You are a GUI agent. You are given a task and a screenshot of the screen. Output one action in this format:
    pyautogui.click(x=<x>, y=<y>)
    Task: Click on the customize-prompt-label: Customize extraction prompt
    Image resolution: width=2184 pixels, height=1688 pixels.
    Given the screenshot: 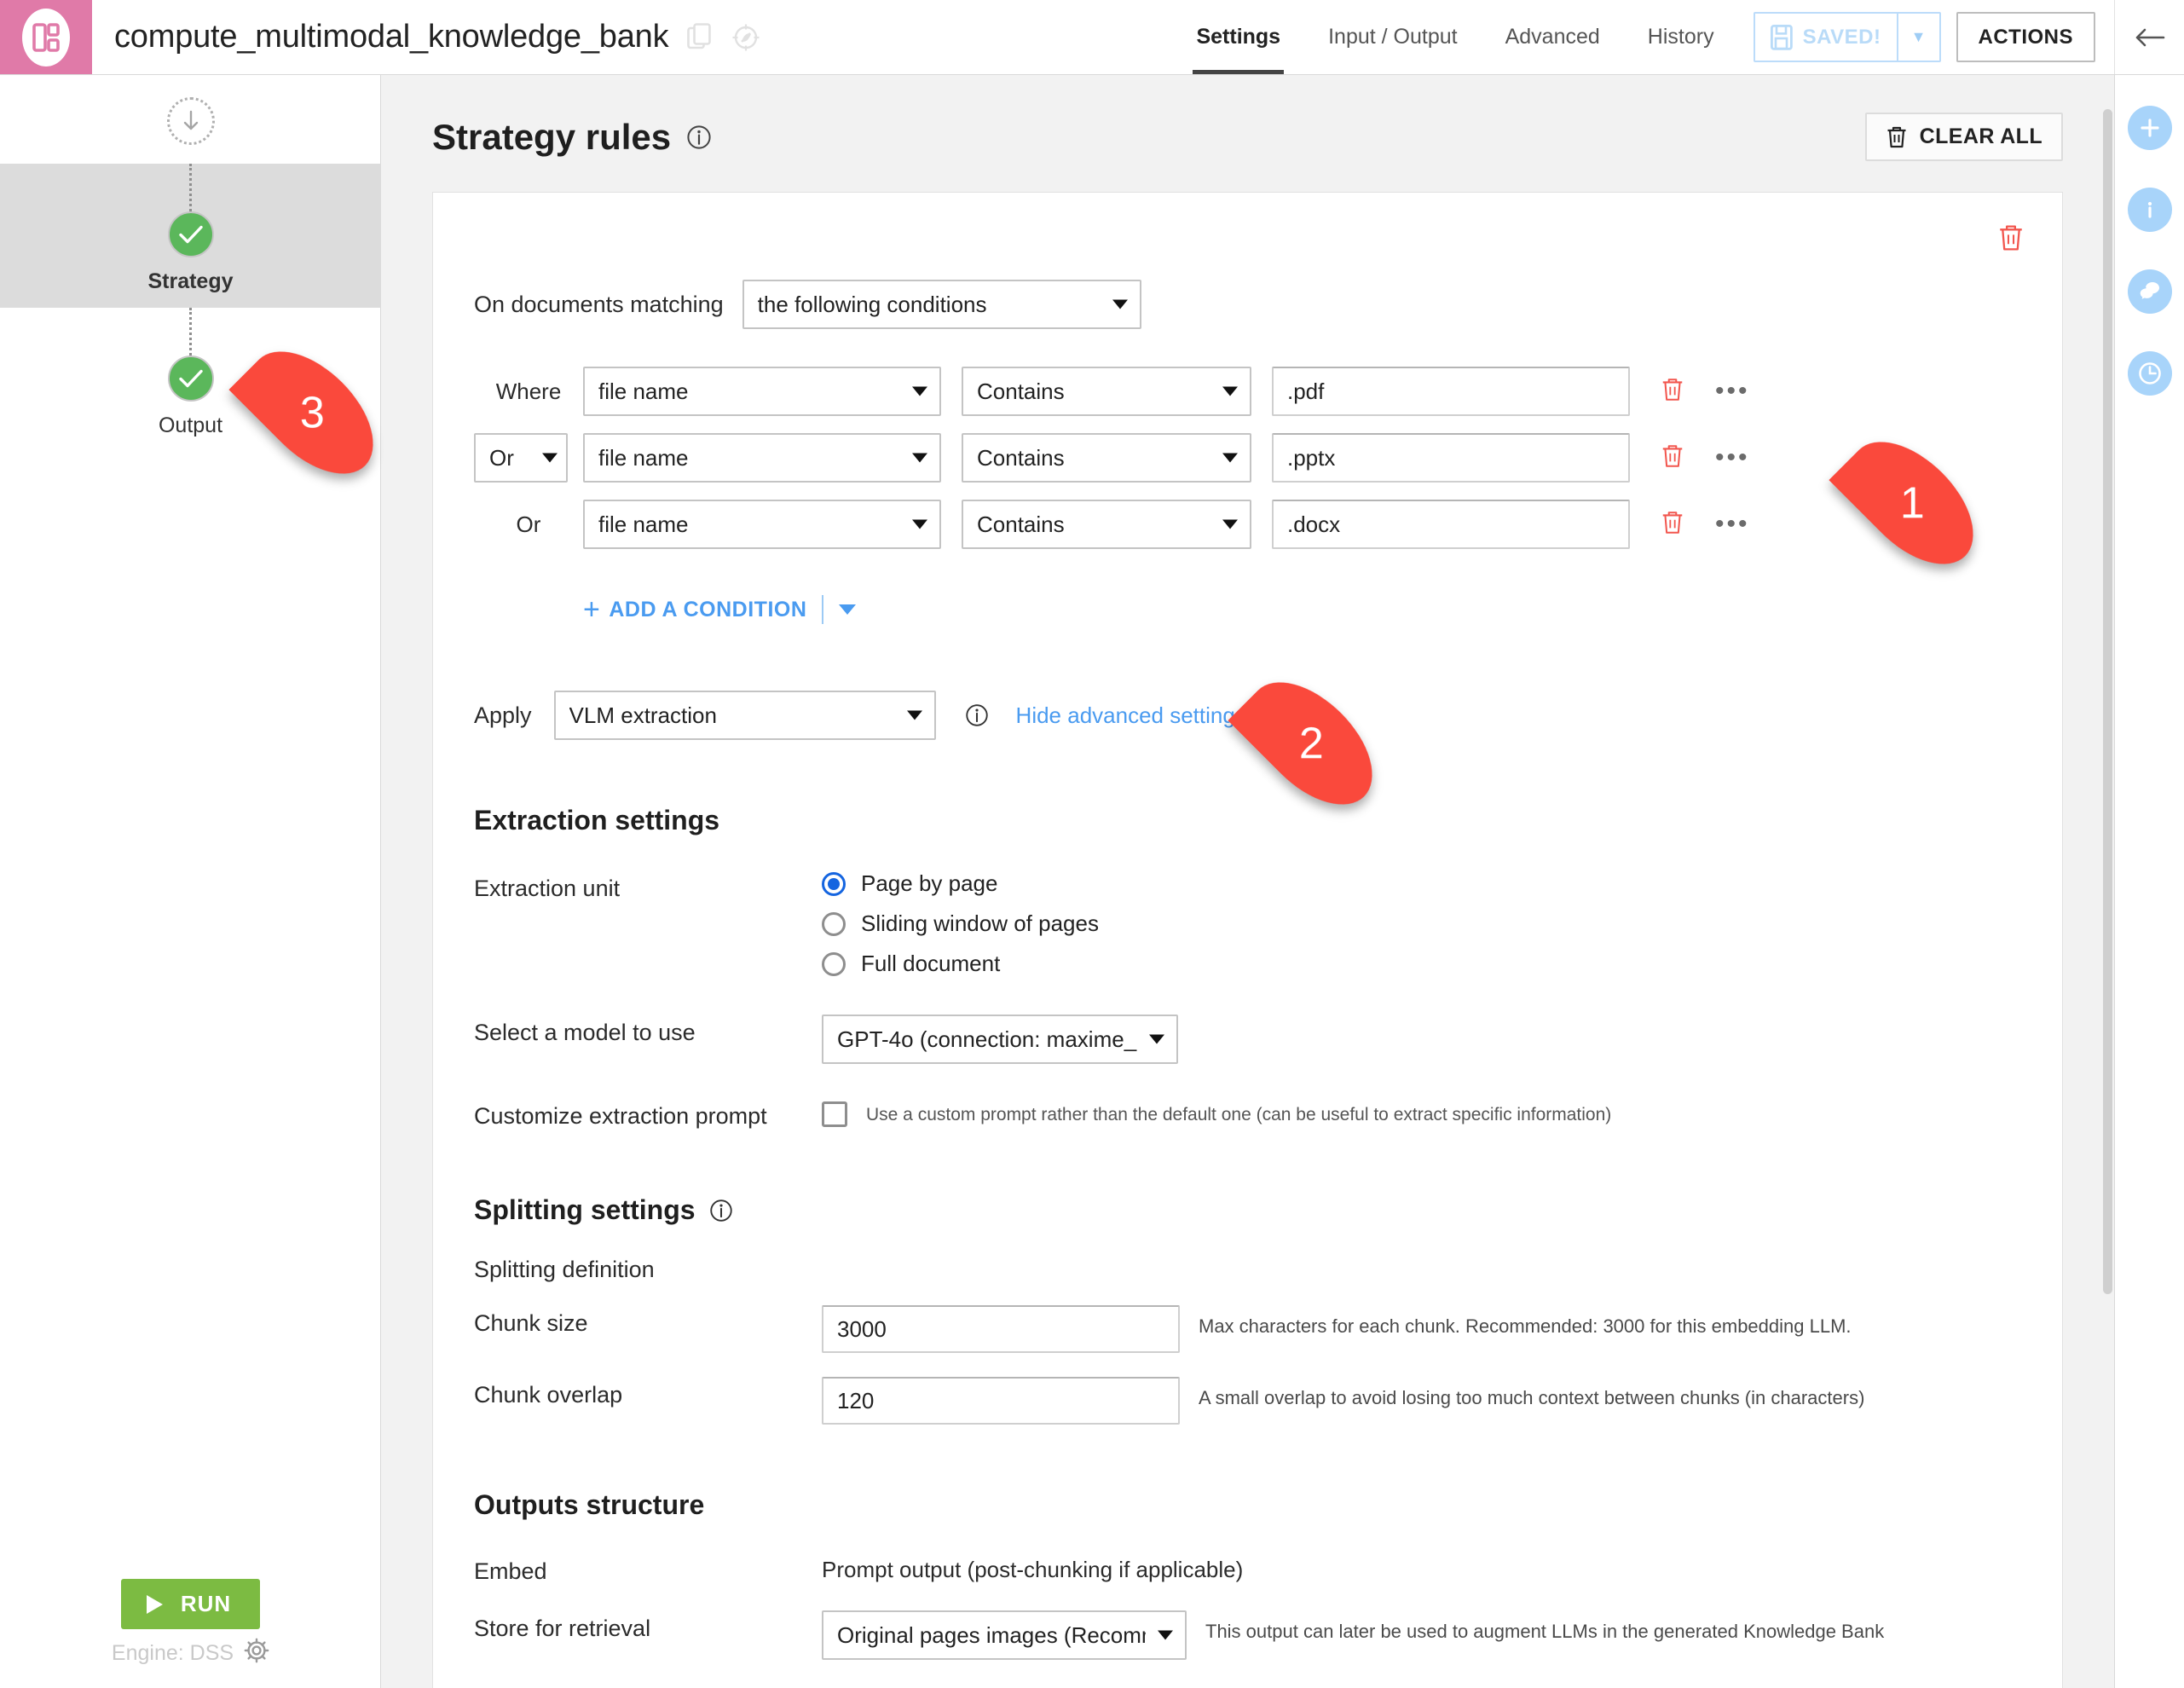 What is the action you would take?
    pyautogui.click(x=620, y=1116)
    